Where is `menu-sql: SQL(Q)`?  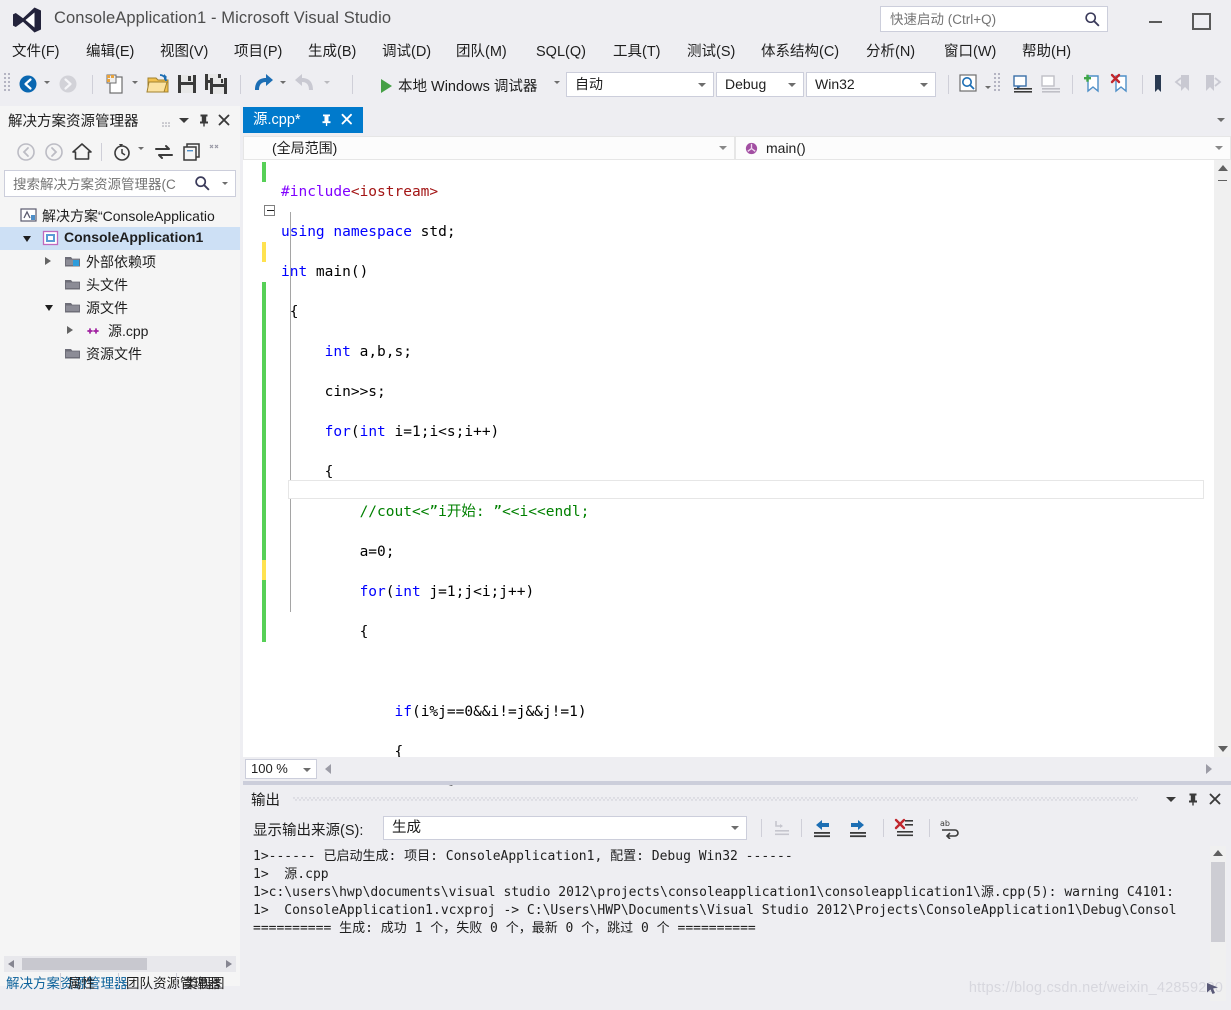 menu-sql: SQL(Q) is located at coordinates (561, 52).